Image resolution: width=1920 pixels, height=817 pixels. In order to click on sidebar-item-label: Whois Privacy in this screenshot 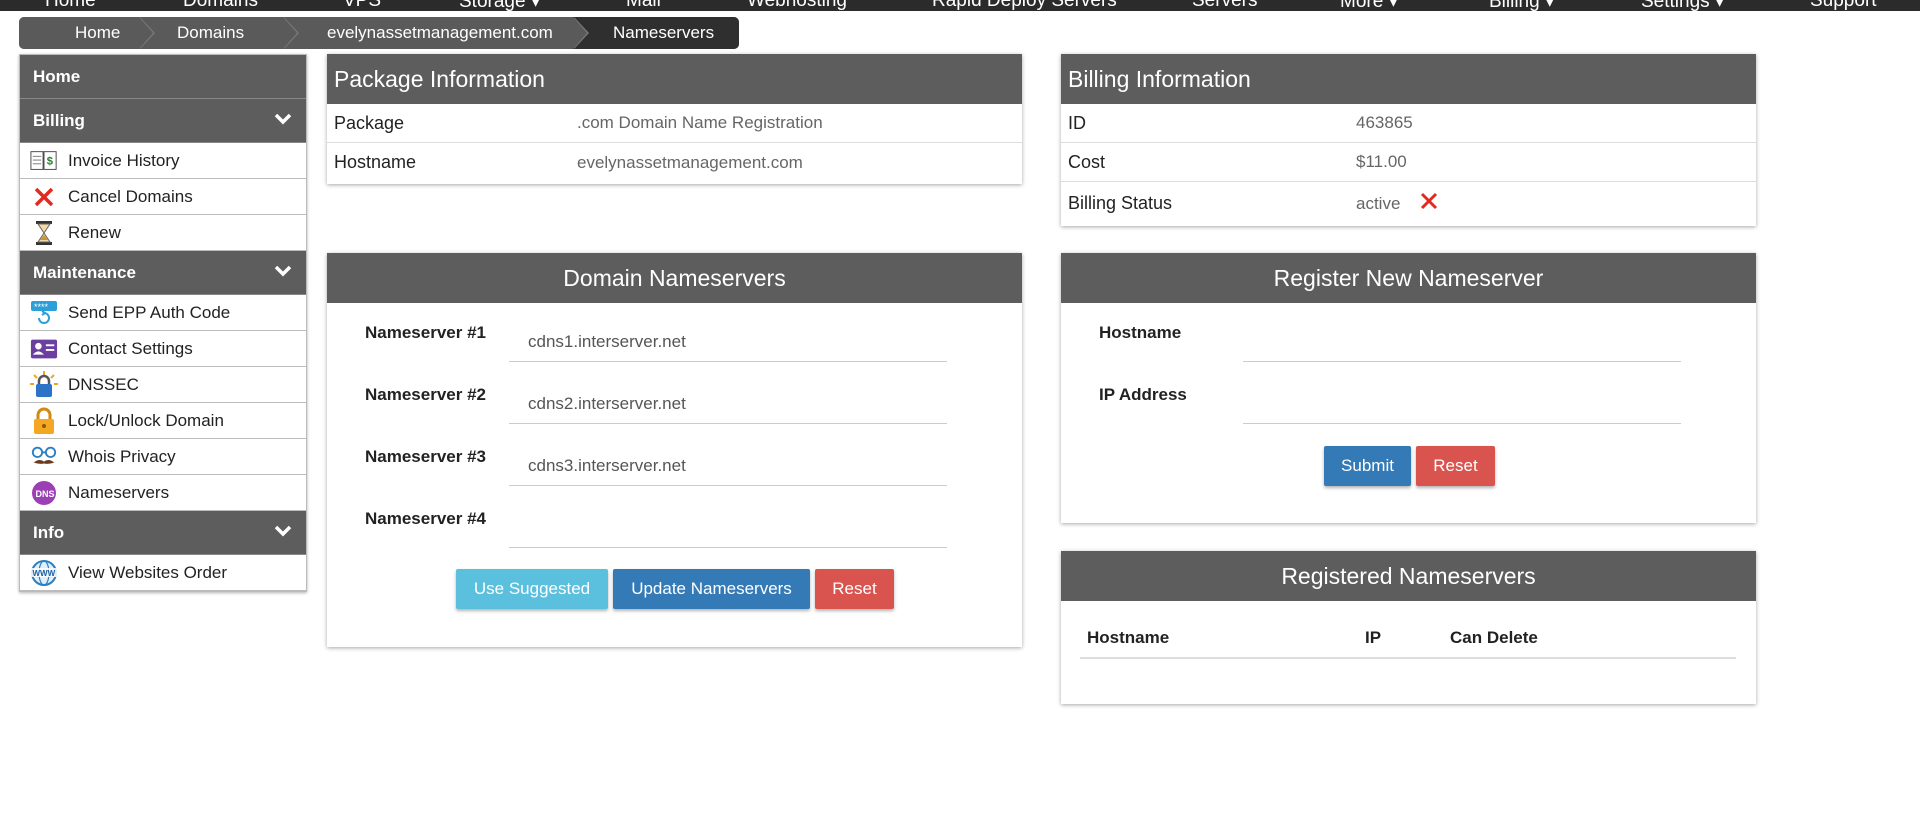, I will do `click(122, 456)`.